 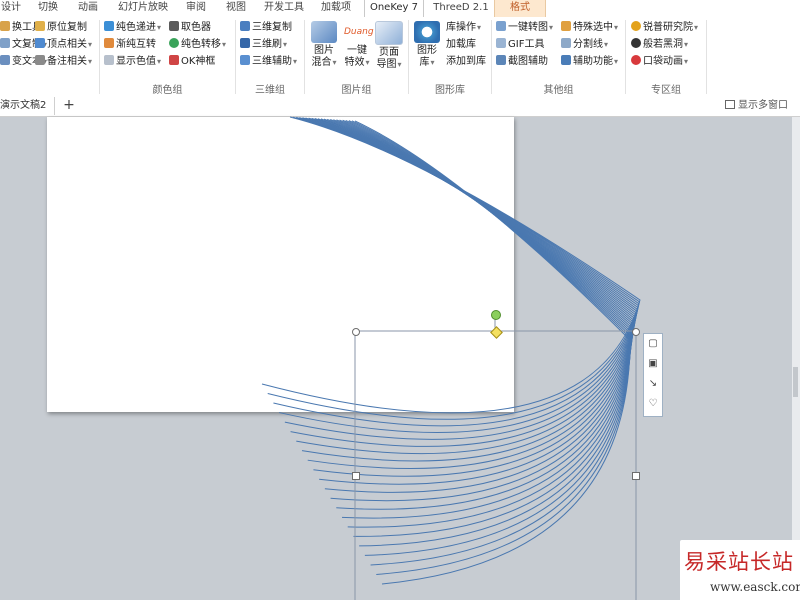 What do you see at coordinates (356, 332) in the screenshot?
I see `resize-handle-top-left` at bounding box center [356, 332].